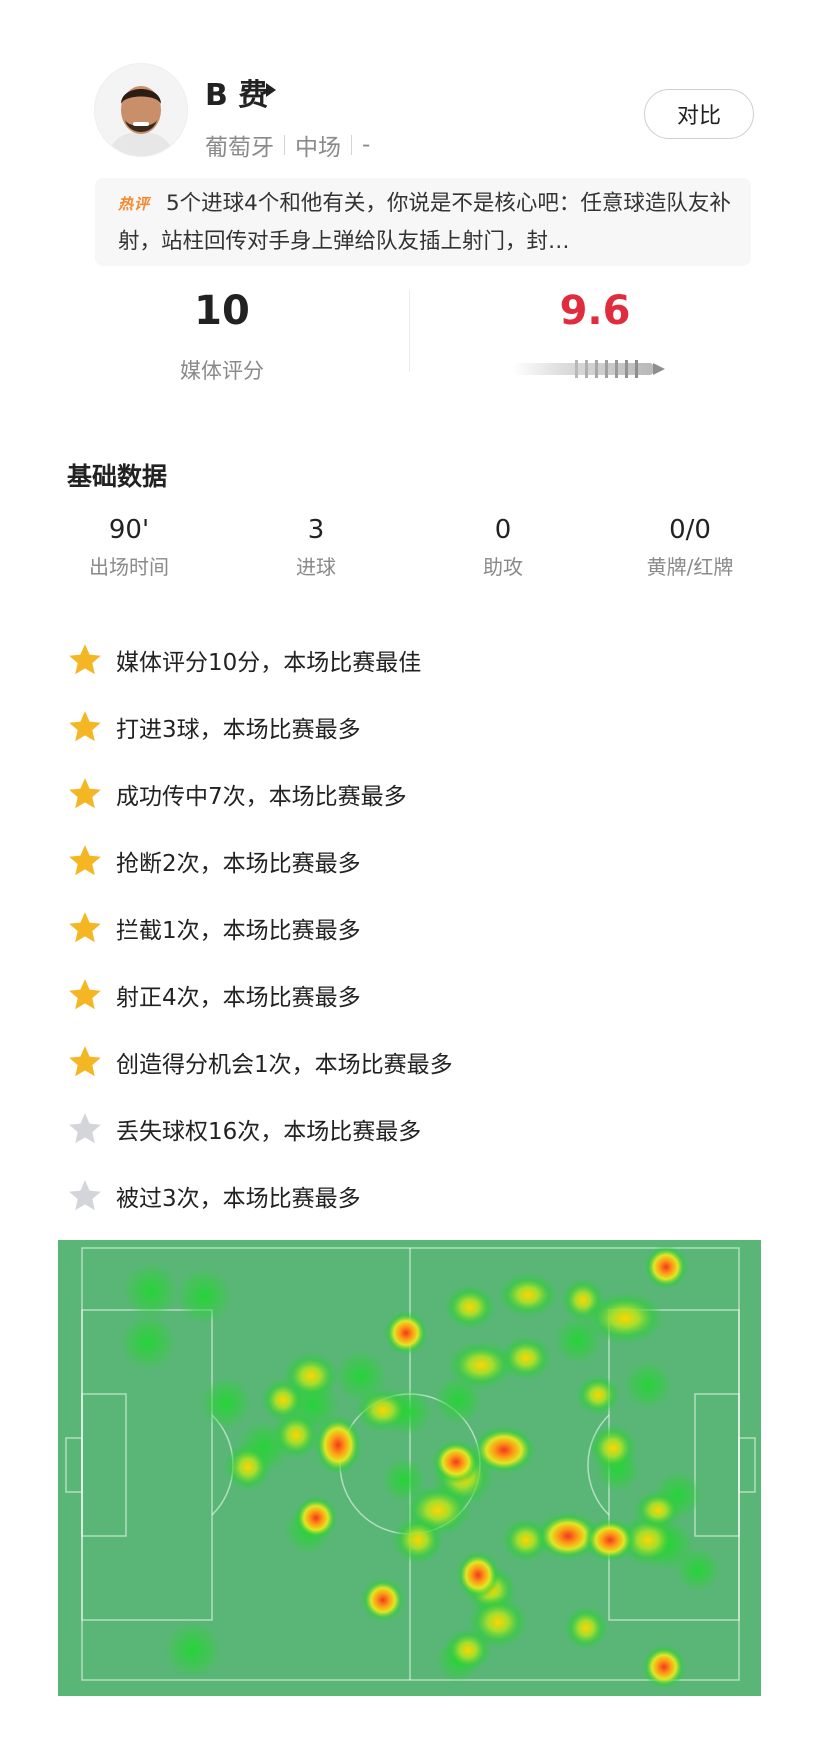  I want to click on score-trend-bar, so click(593, 369).